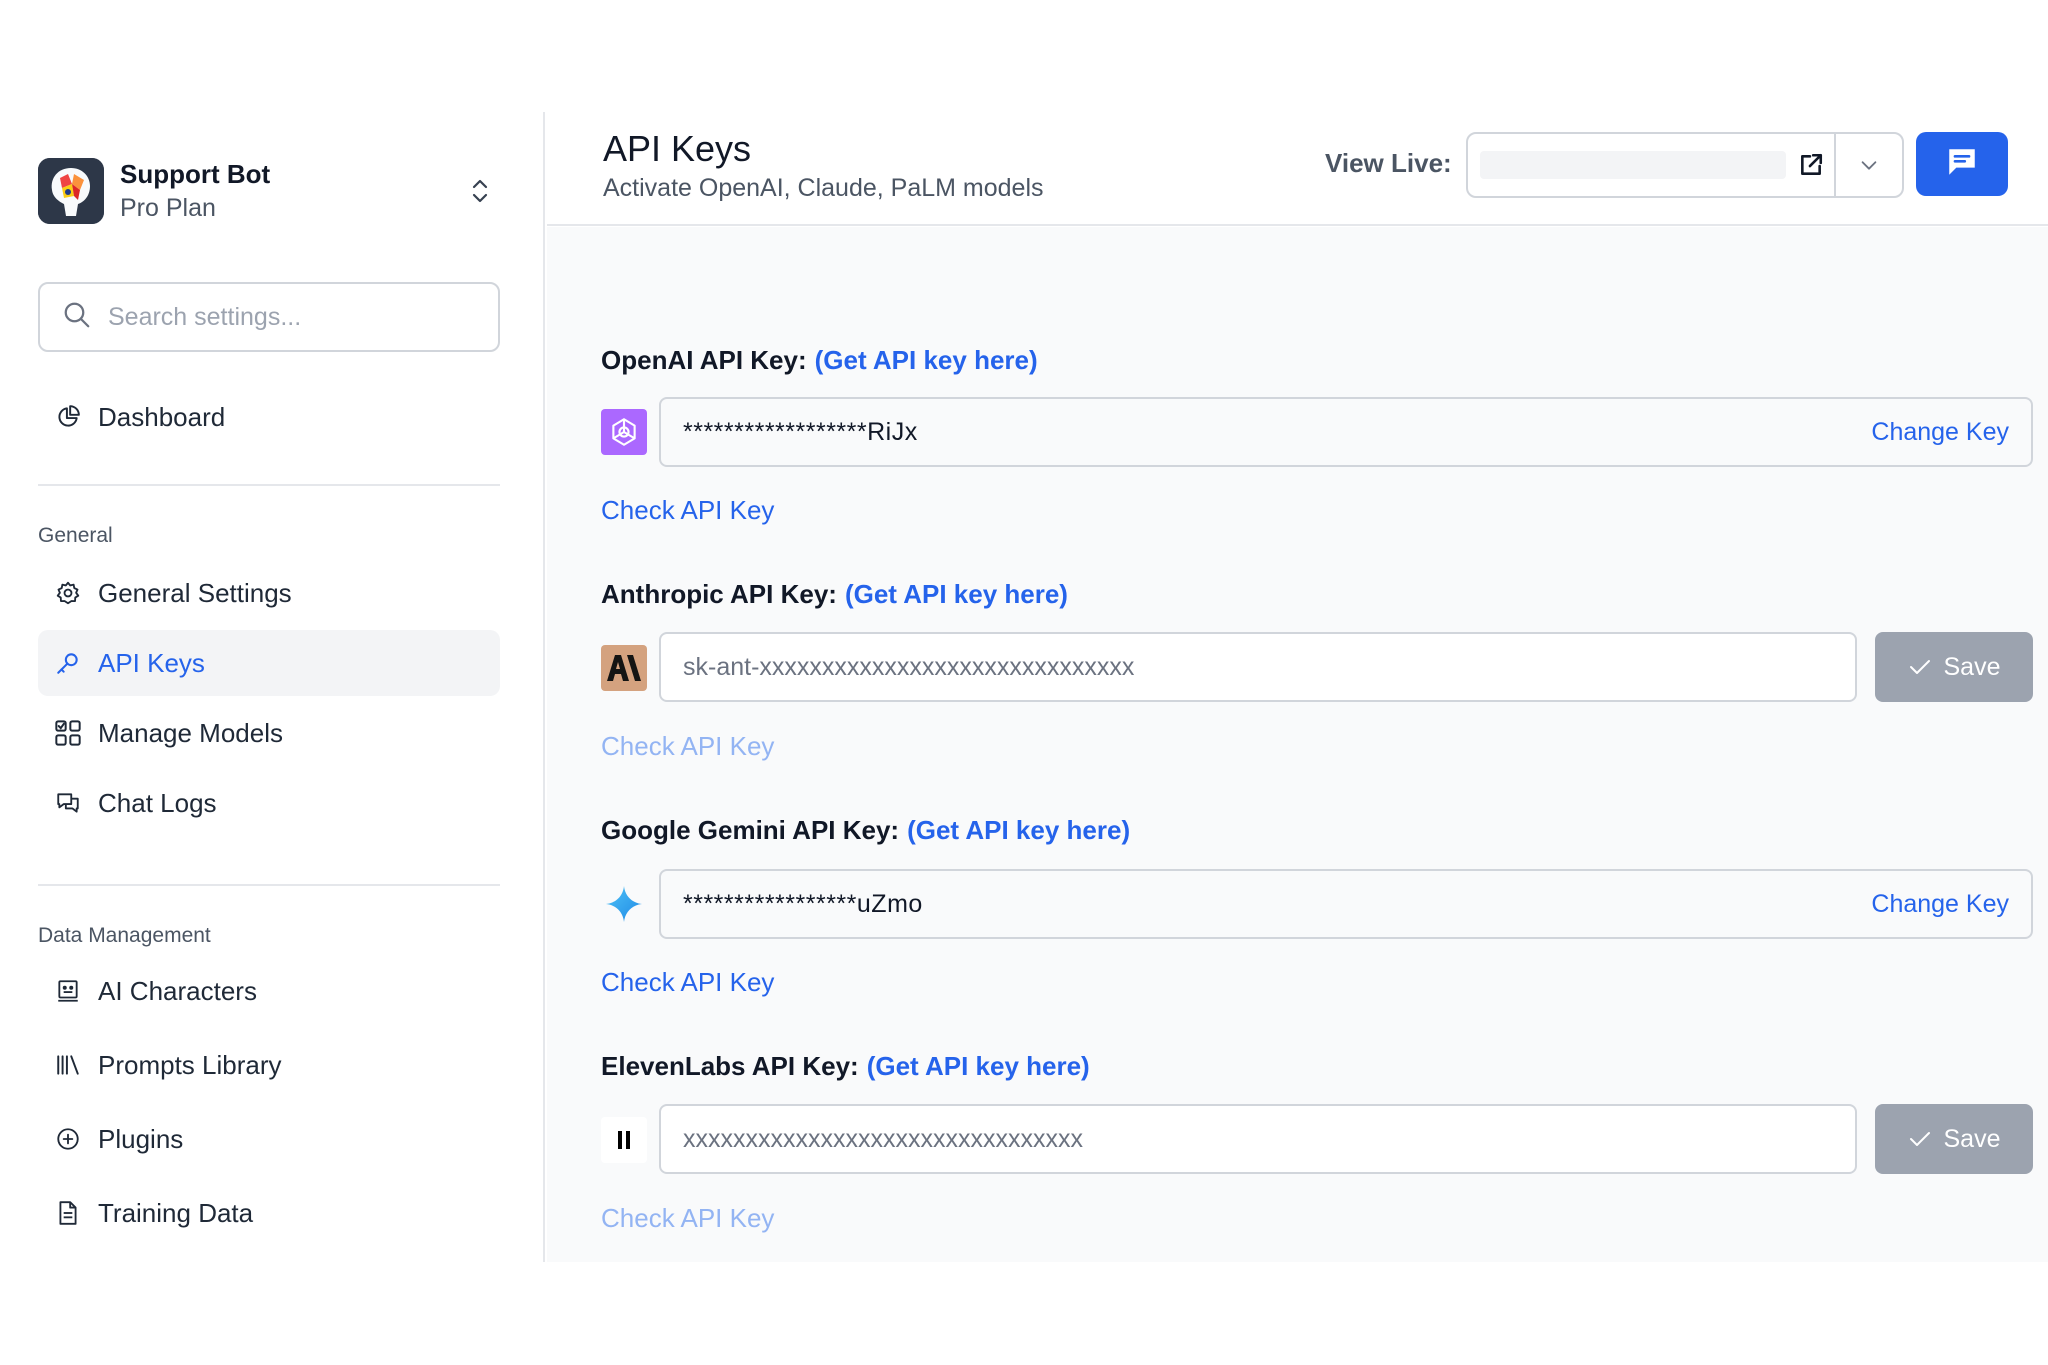  What do you see at coordinates (75, 535) in the screenshot?
I see `section-label-general: General` at bounding box center [75, 535].